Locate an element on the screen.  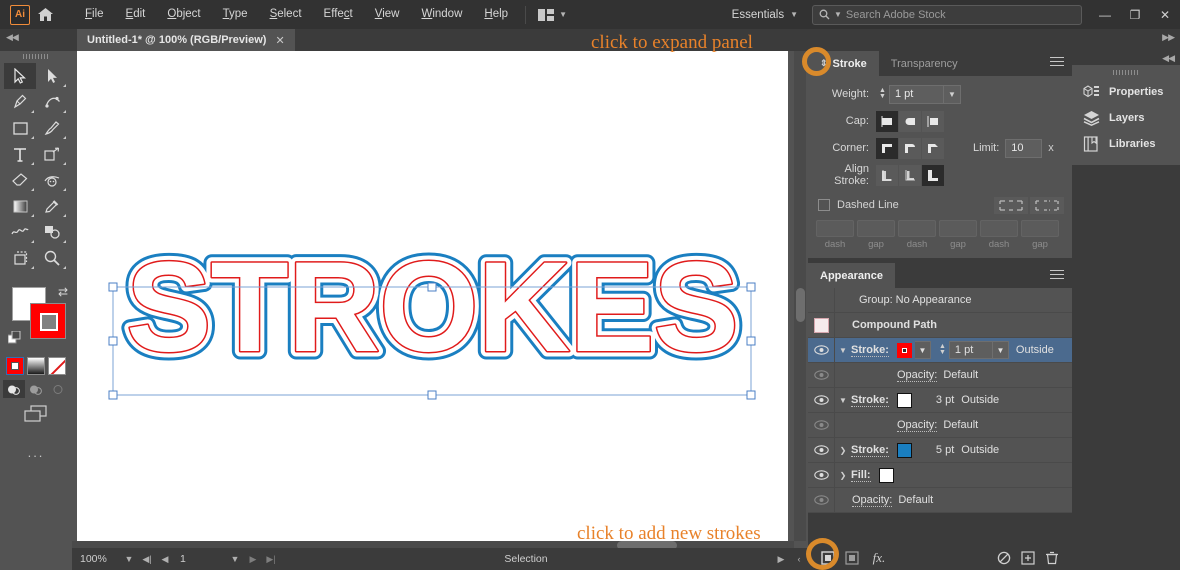
search-scope-chevron-icon: ▼ is located at coordinates (838, 14).